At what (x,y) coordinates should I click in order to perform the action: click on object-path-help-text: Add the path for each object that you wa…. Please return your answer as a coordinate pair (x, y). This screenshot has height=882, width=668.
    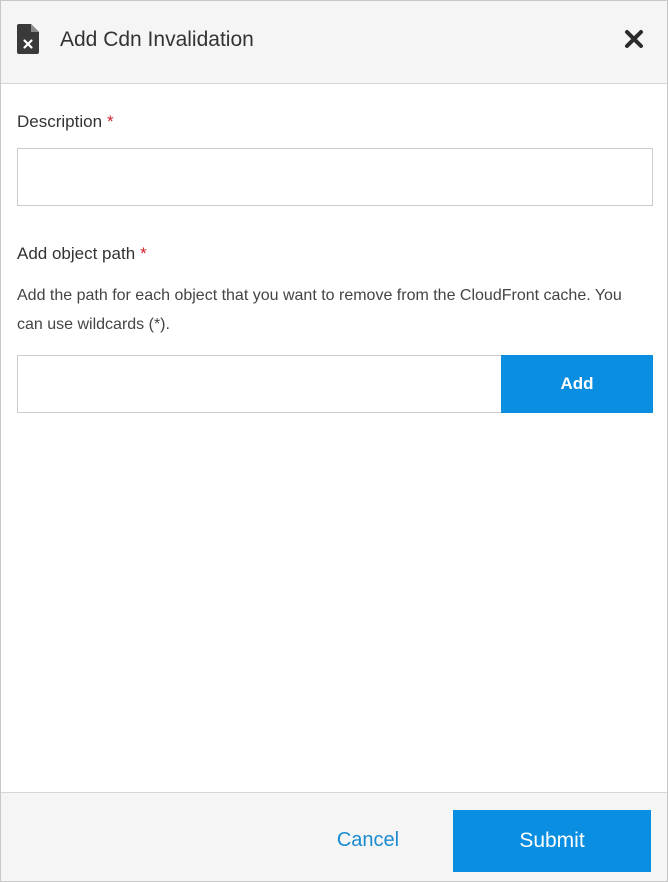
    Looking at the image, I should click on (319, 310).